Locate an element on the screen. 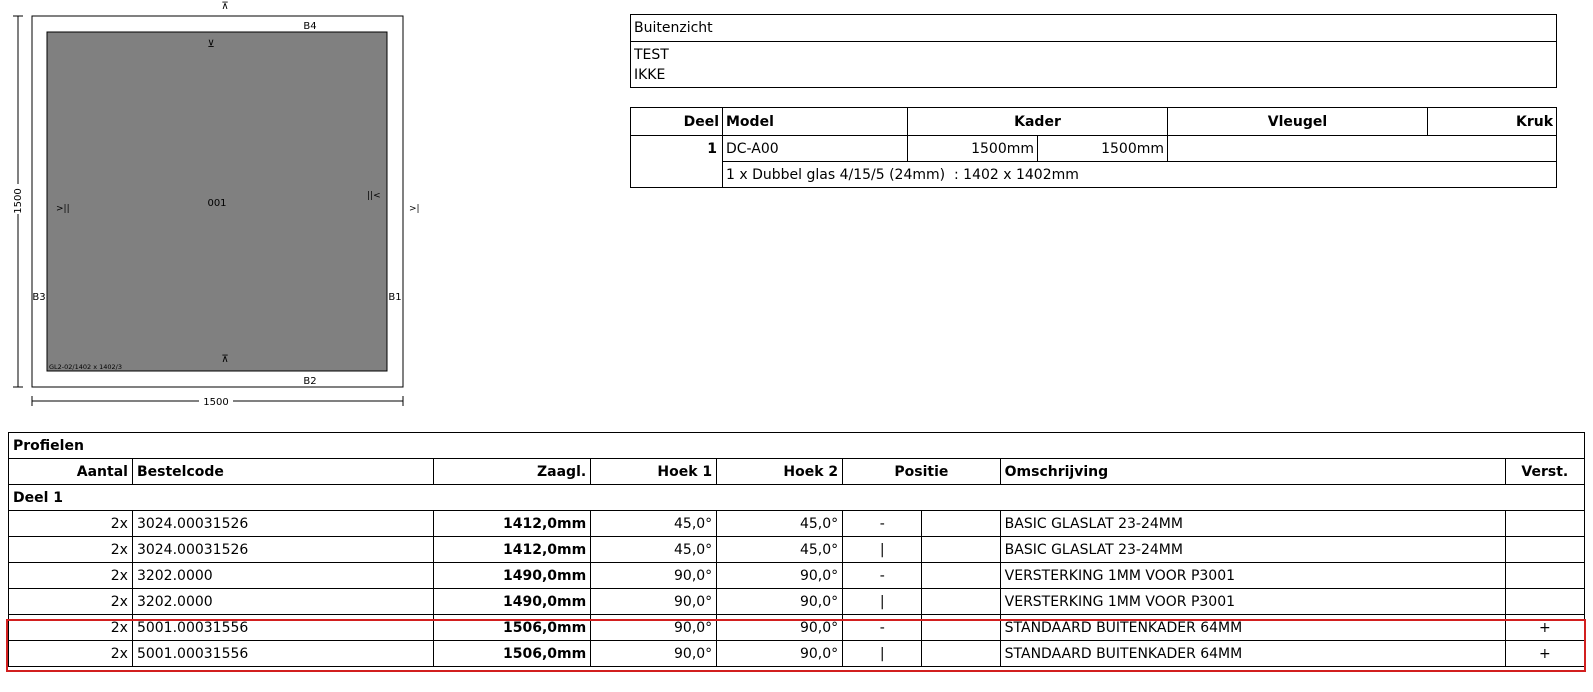 The width and height of the screenshot is (1593, 692). panel-label: 001 is located at coordinates (216, 203).